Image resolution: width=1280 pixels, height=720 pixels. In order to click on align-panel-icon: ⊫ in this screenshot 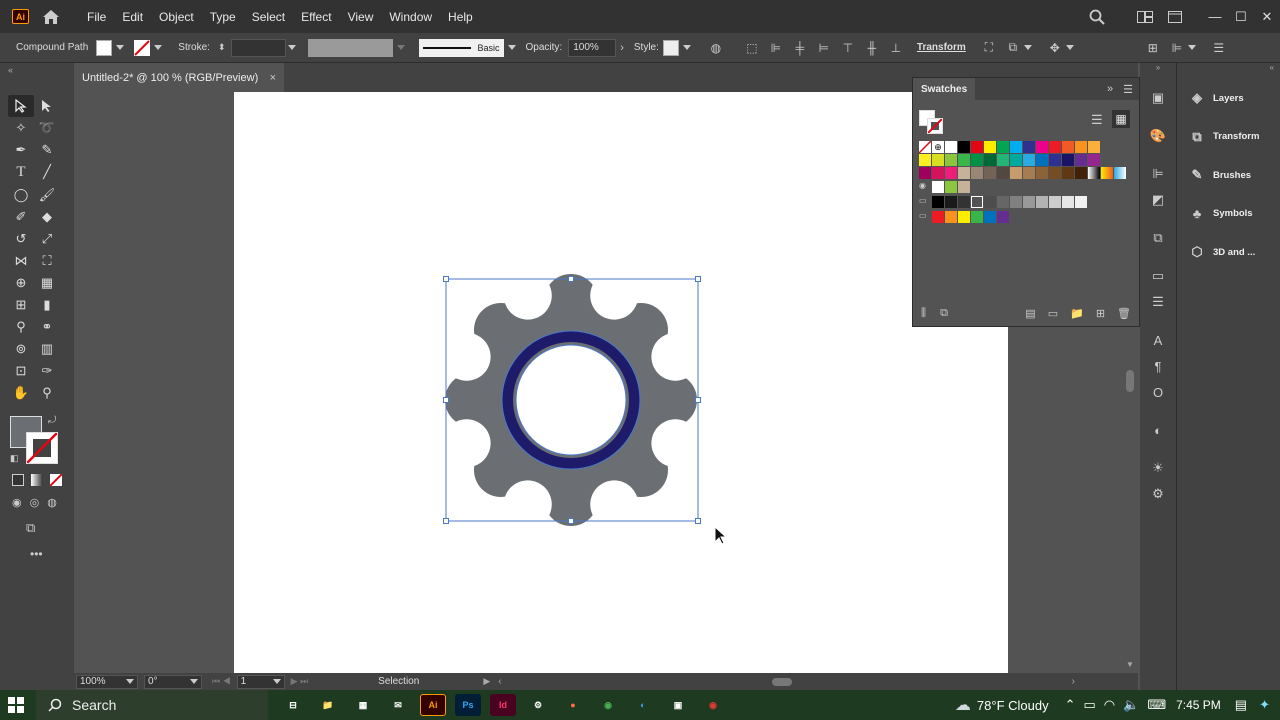, I will do `click(1158, 174)`.